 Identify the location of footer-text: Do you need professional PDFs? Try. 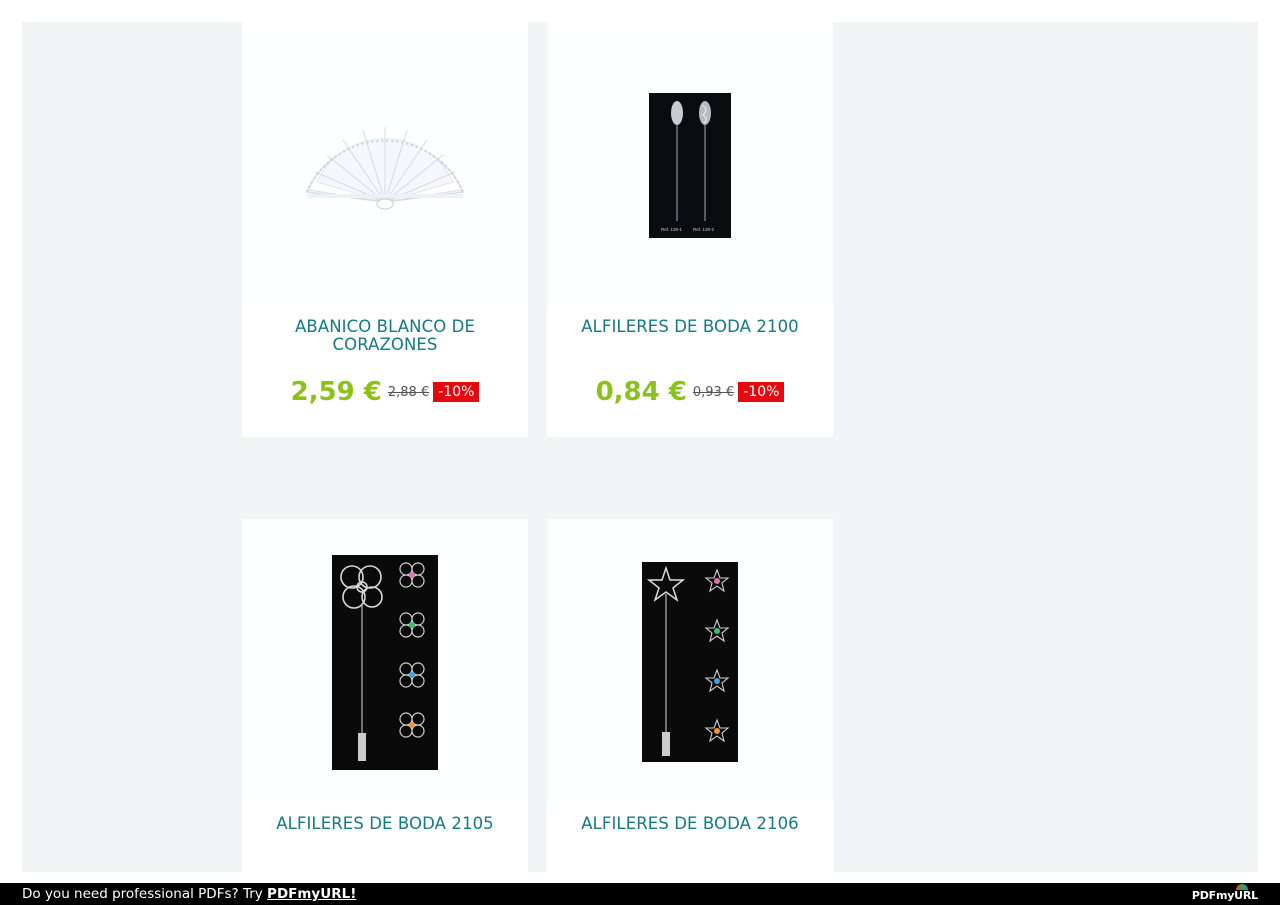
(145, 894).